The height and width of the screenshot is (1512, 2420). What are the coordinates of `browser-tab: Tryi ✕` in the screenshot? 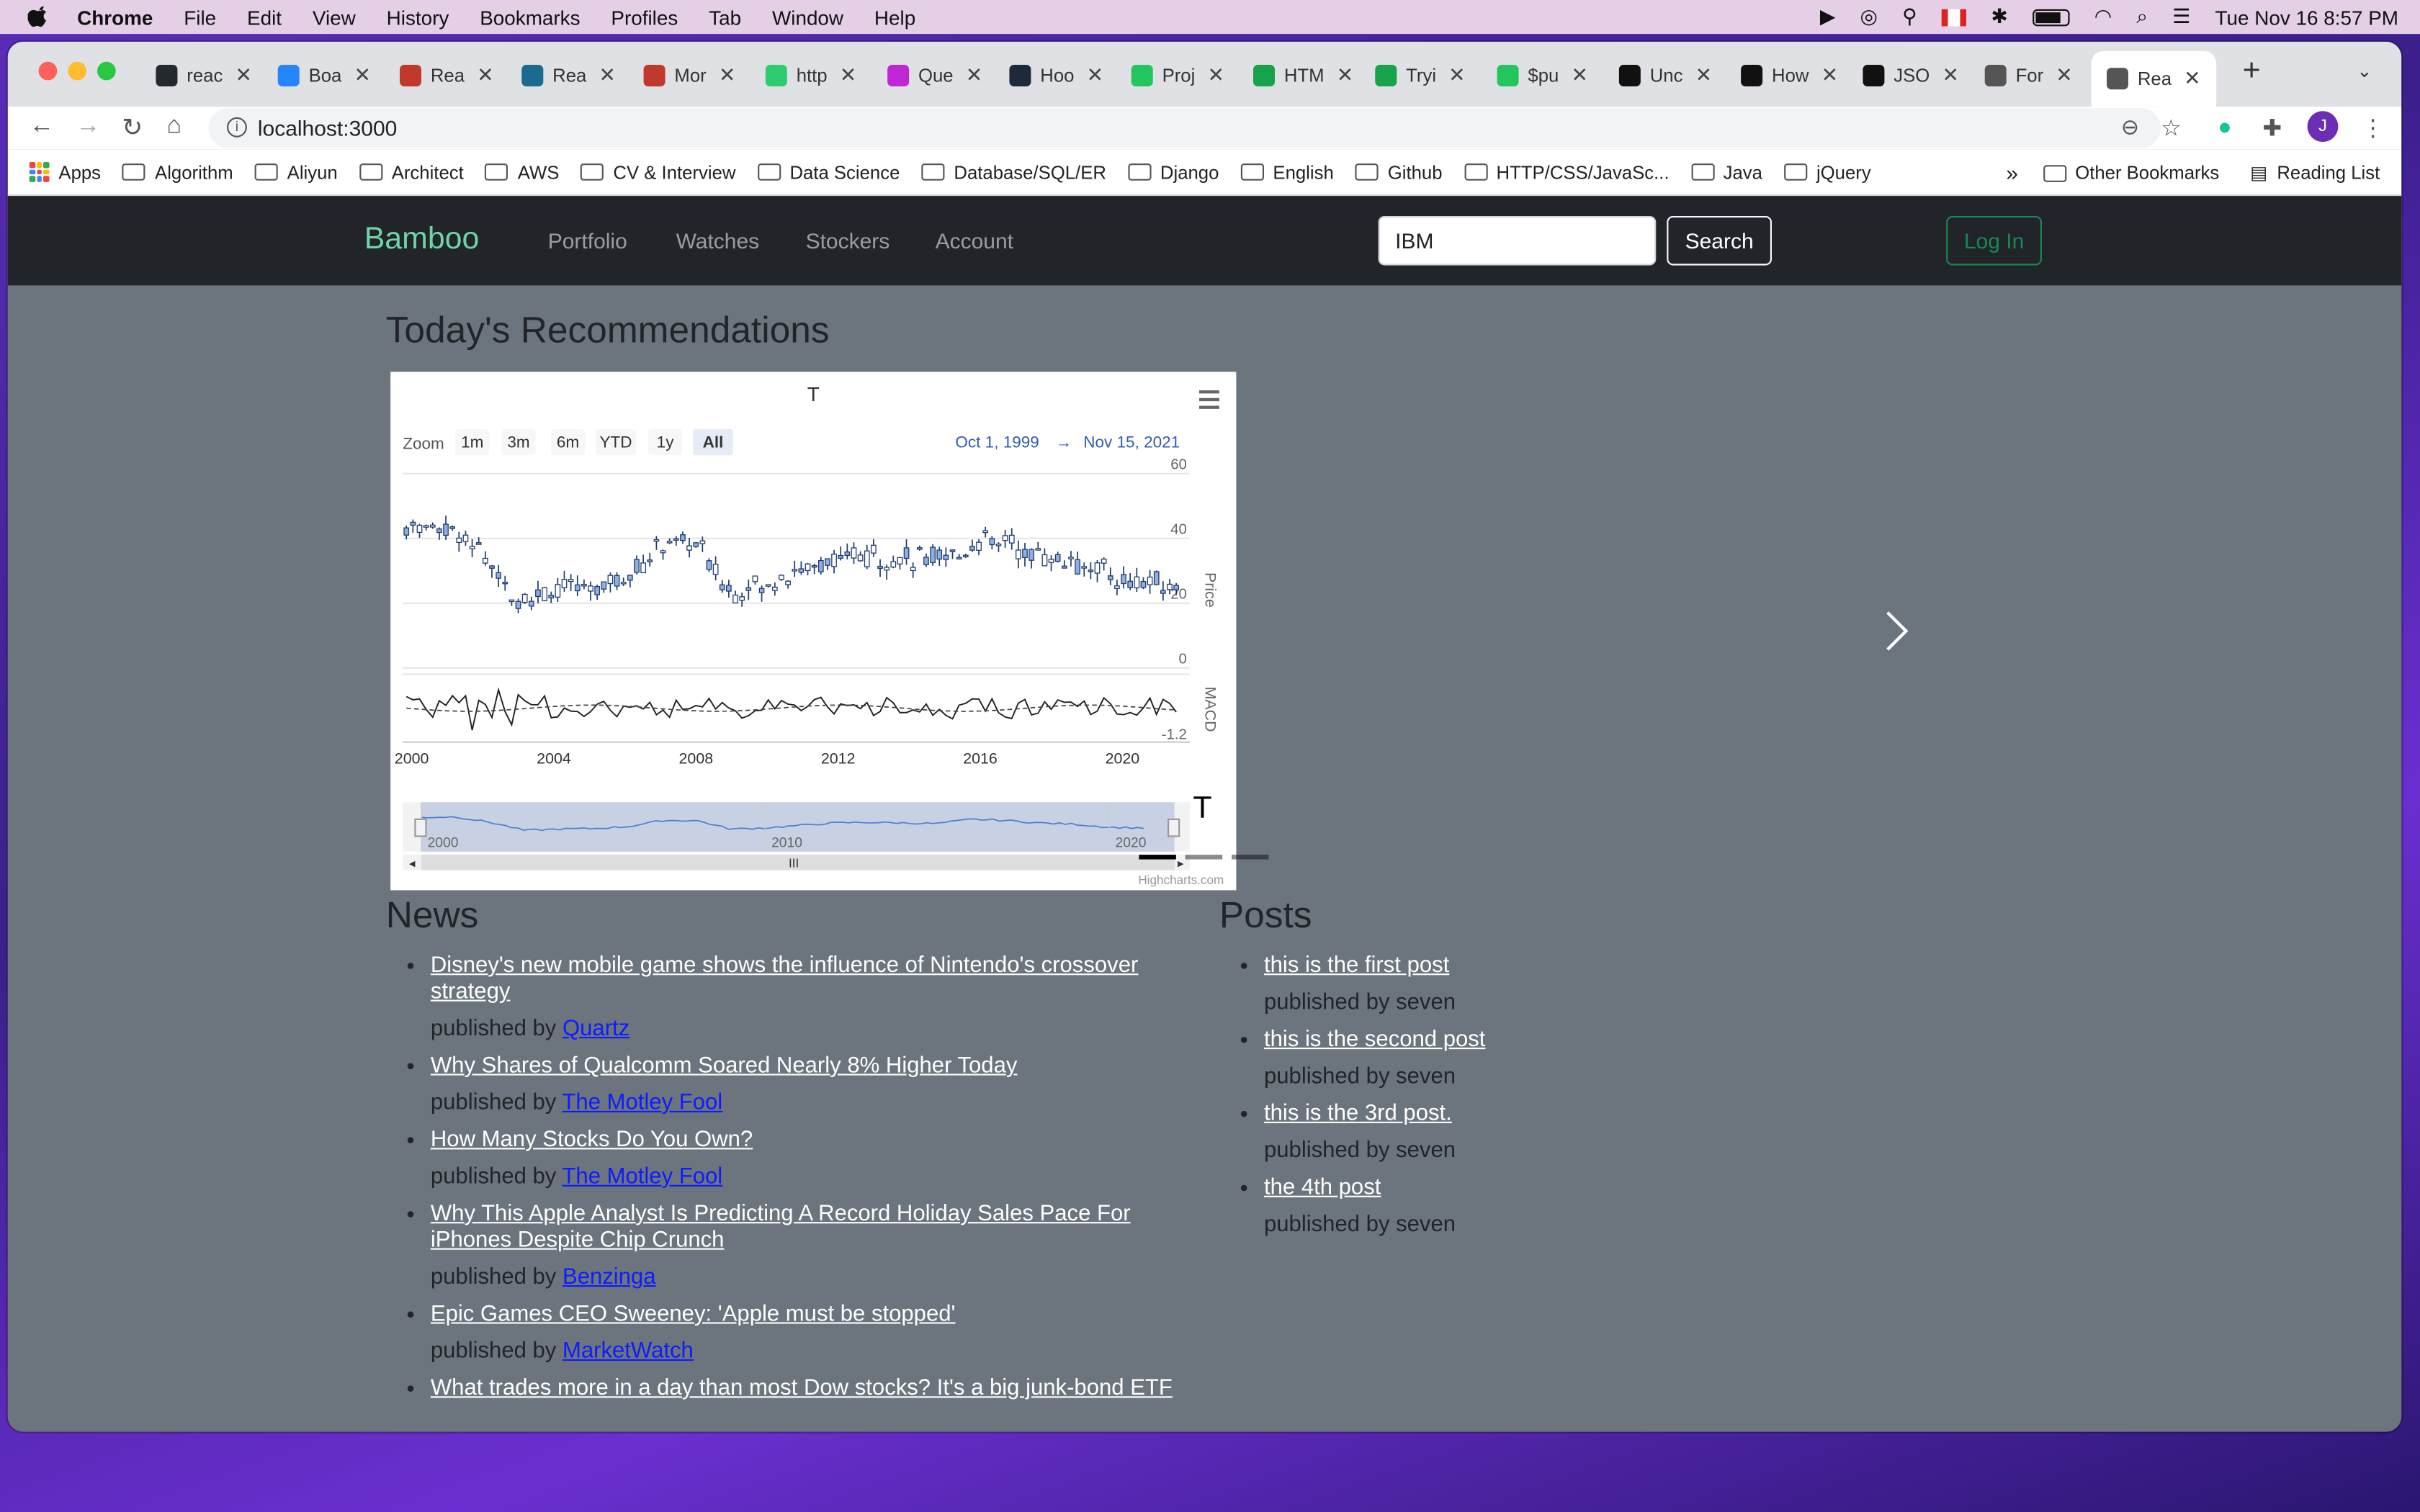 It's located at (1420, 75).